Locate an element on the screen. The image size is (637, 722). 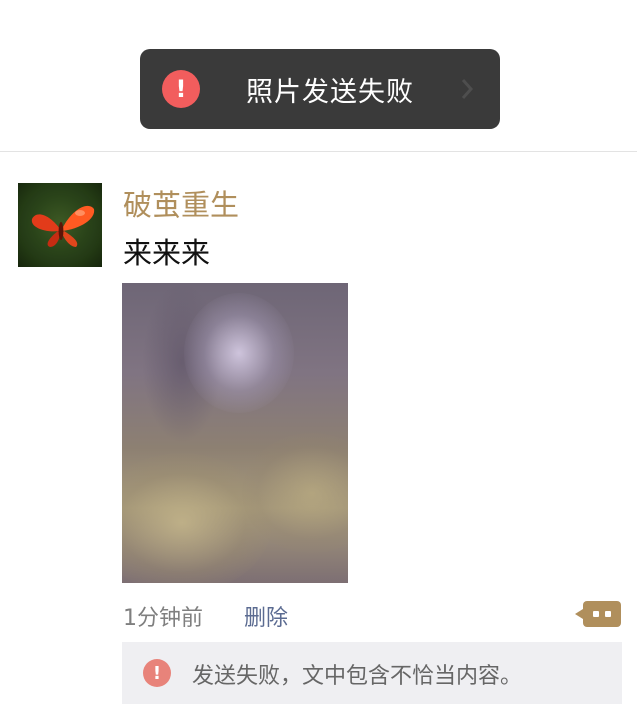
error-text: 发送失败，文中包含不恰当内容。 is located at coordinates (357, 676).